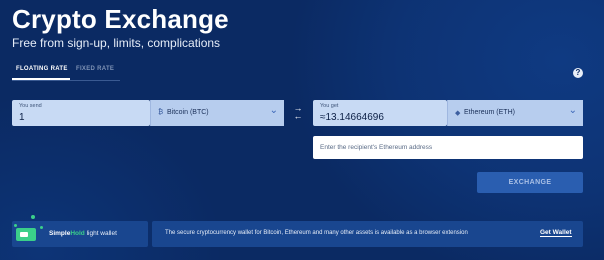  What do you see at coordinates (578, 73) in the screenshot?
I see `help-icon: ?` at bounding box center [578, 73].